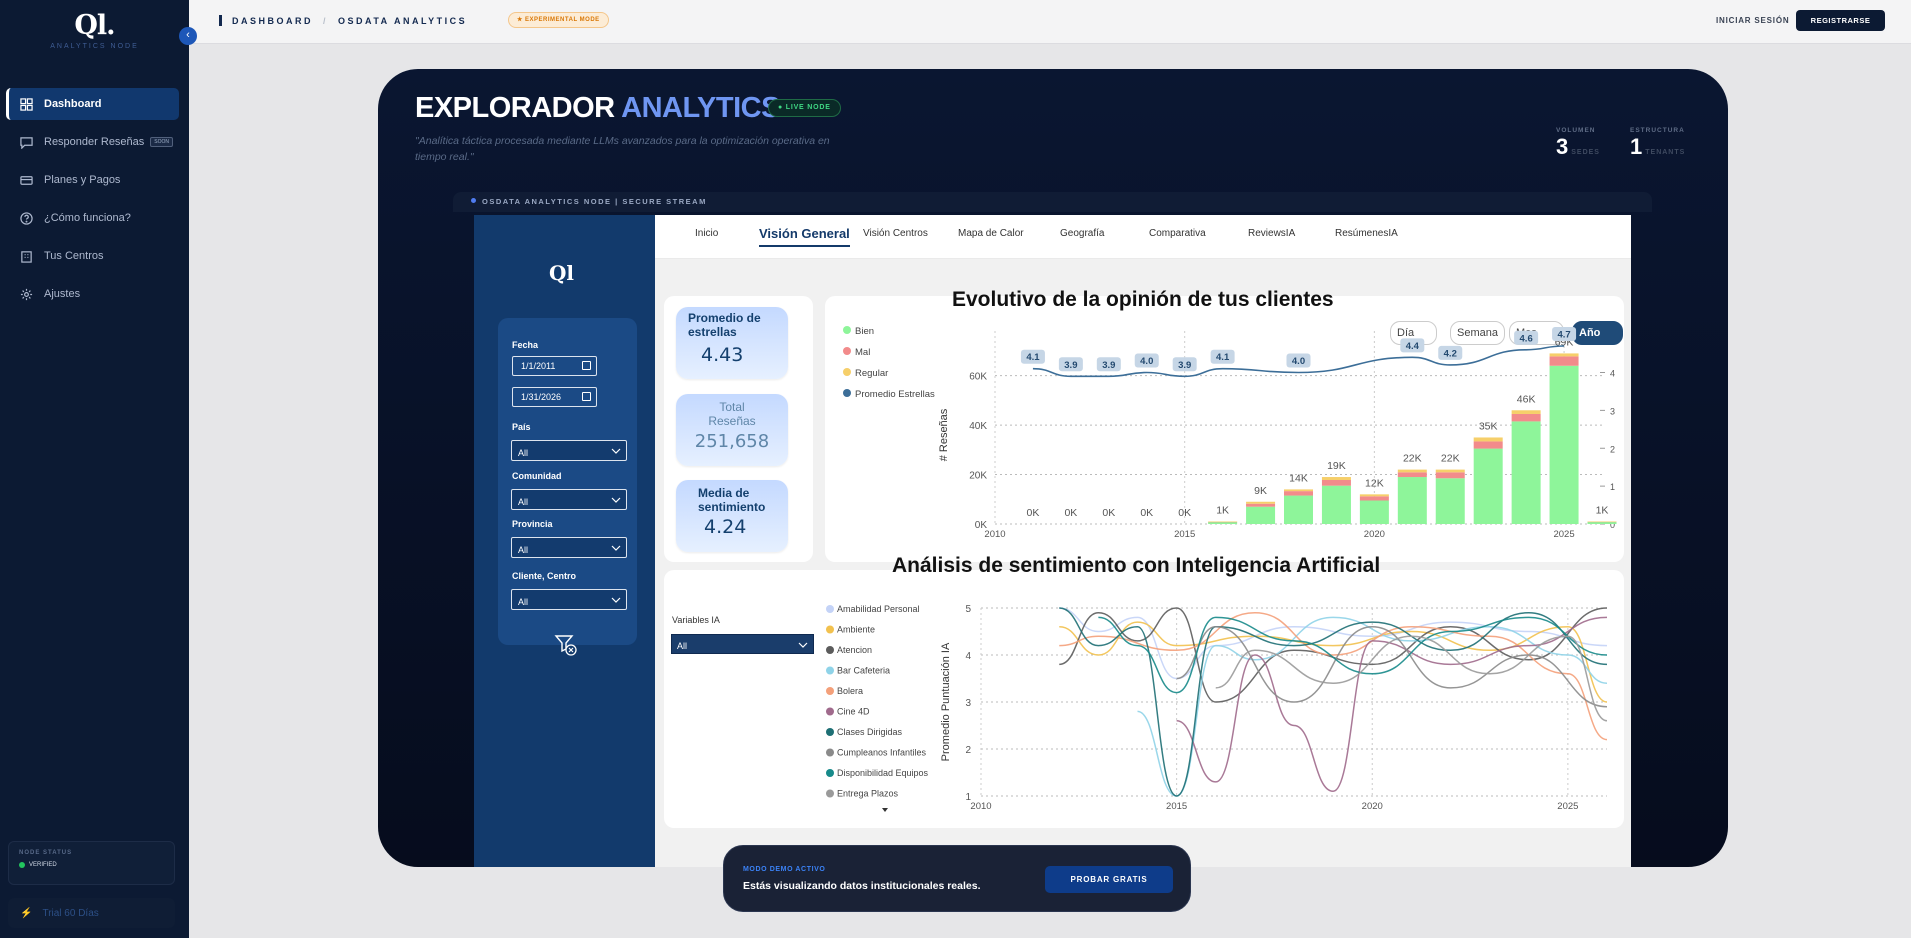 Image resolution: width=1911 pixels, height=938 pixels. I want to click on y-axis-label: # Reseñas, so click(944, 434).